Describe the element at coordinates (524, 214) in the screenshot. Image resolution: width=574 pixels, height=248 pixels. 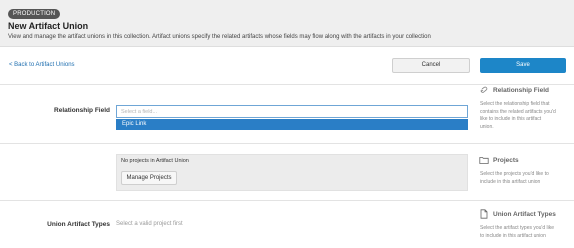
I see `types-help-title: Union Artifact Types` at that location.